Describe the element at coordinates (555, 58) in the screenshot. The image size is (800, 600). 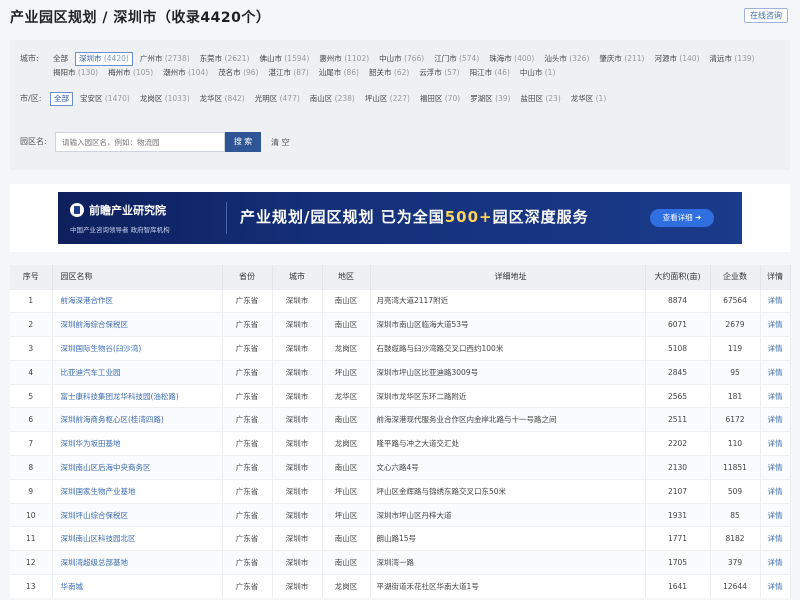
I see `city-option-name: 汕头市` at that location.